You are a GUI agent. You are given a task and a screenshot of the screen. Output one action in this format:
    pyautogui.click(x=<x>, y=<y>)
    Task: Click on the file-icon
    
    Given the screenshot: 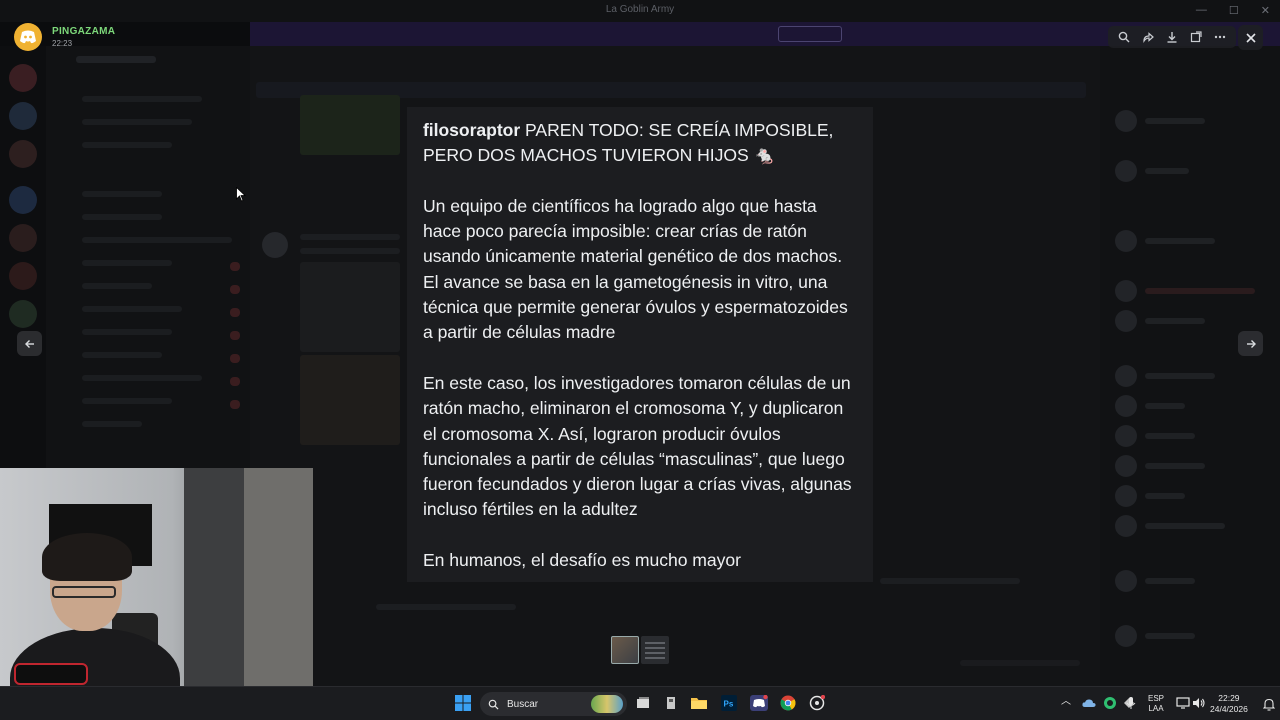 What is the action you would take?
    pyautogui.click(x=671, y=703)
    